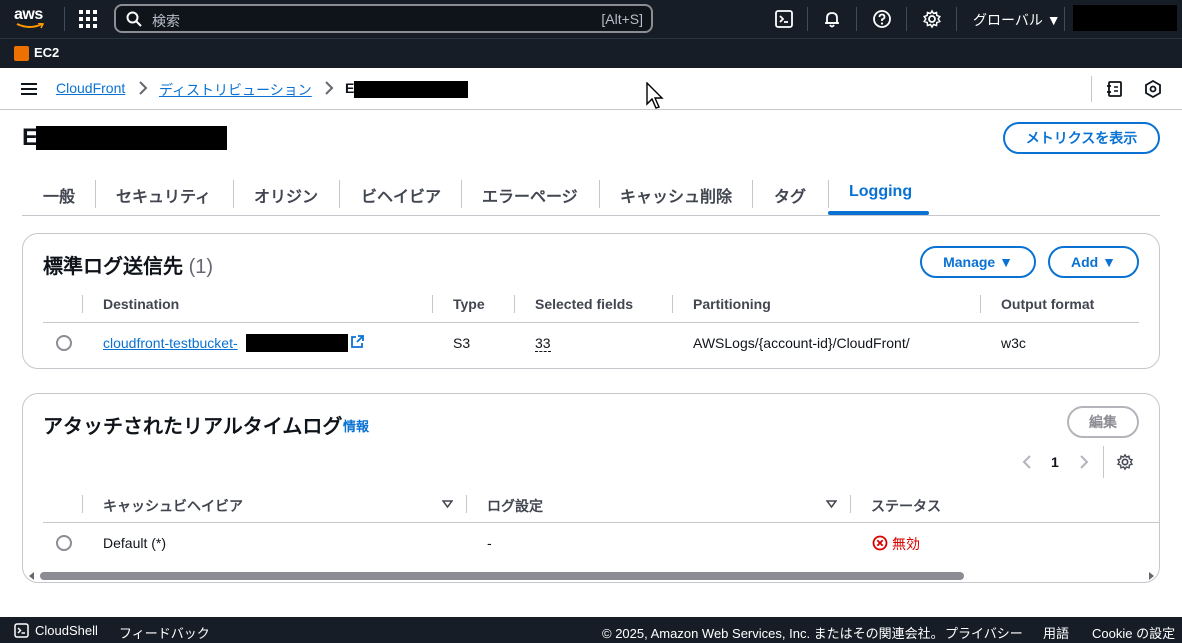 The height and width of the screenshot is (643, 1182). Describe the element at coordinates (502, 576) in the screenshot. I see `scrollbar-thumb` at that location.